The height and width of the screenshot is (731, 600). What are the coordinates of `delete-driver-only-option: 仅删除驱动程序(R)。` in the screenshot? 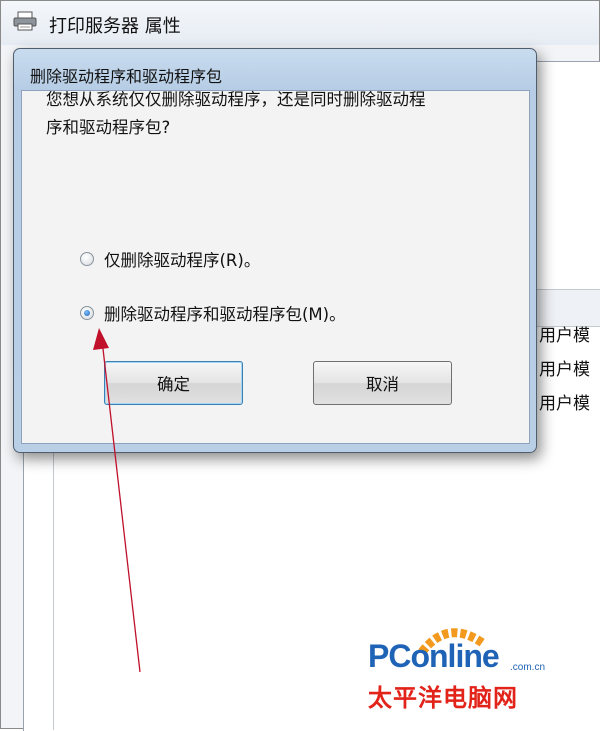 It's located at (170, 259).